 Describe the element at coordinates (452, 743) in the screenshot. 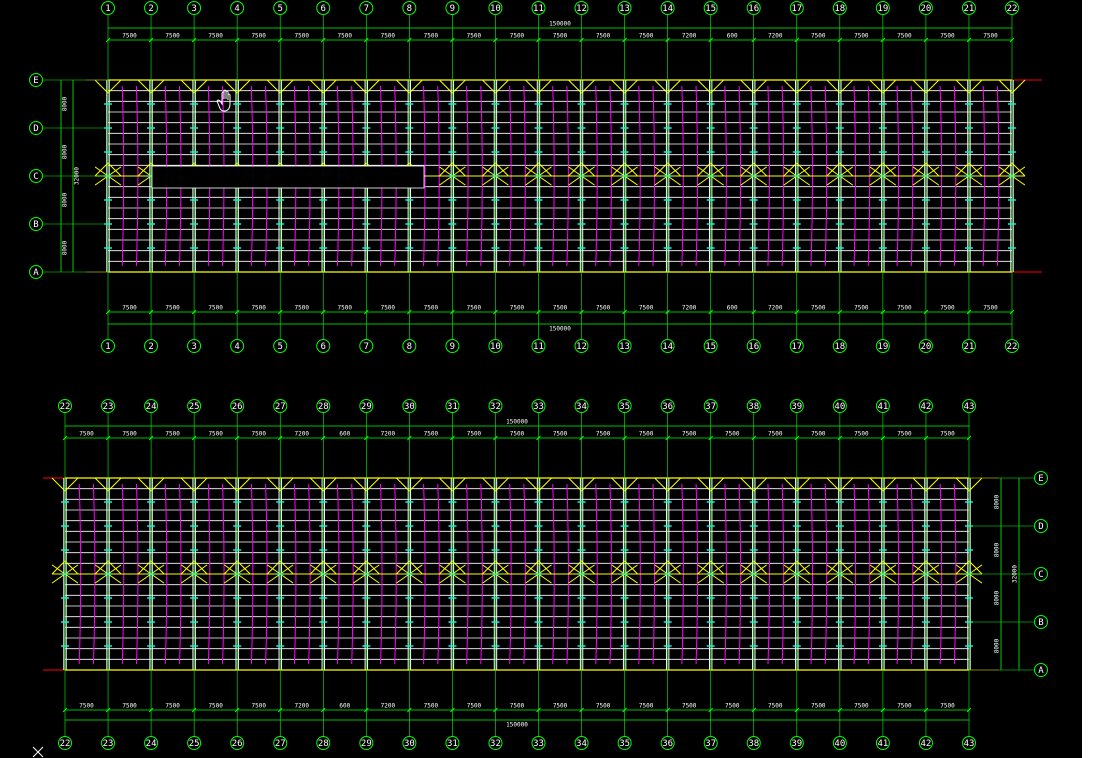

I see `column-bubble-bottom: 31` at that location.